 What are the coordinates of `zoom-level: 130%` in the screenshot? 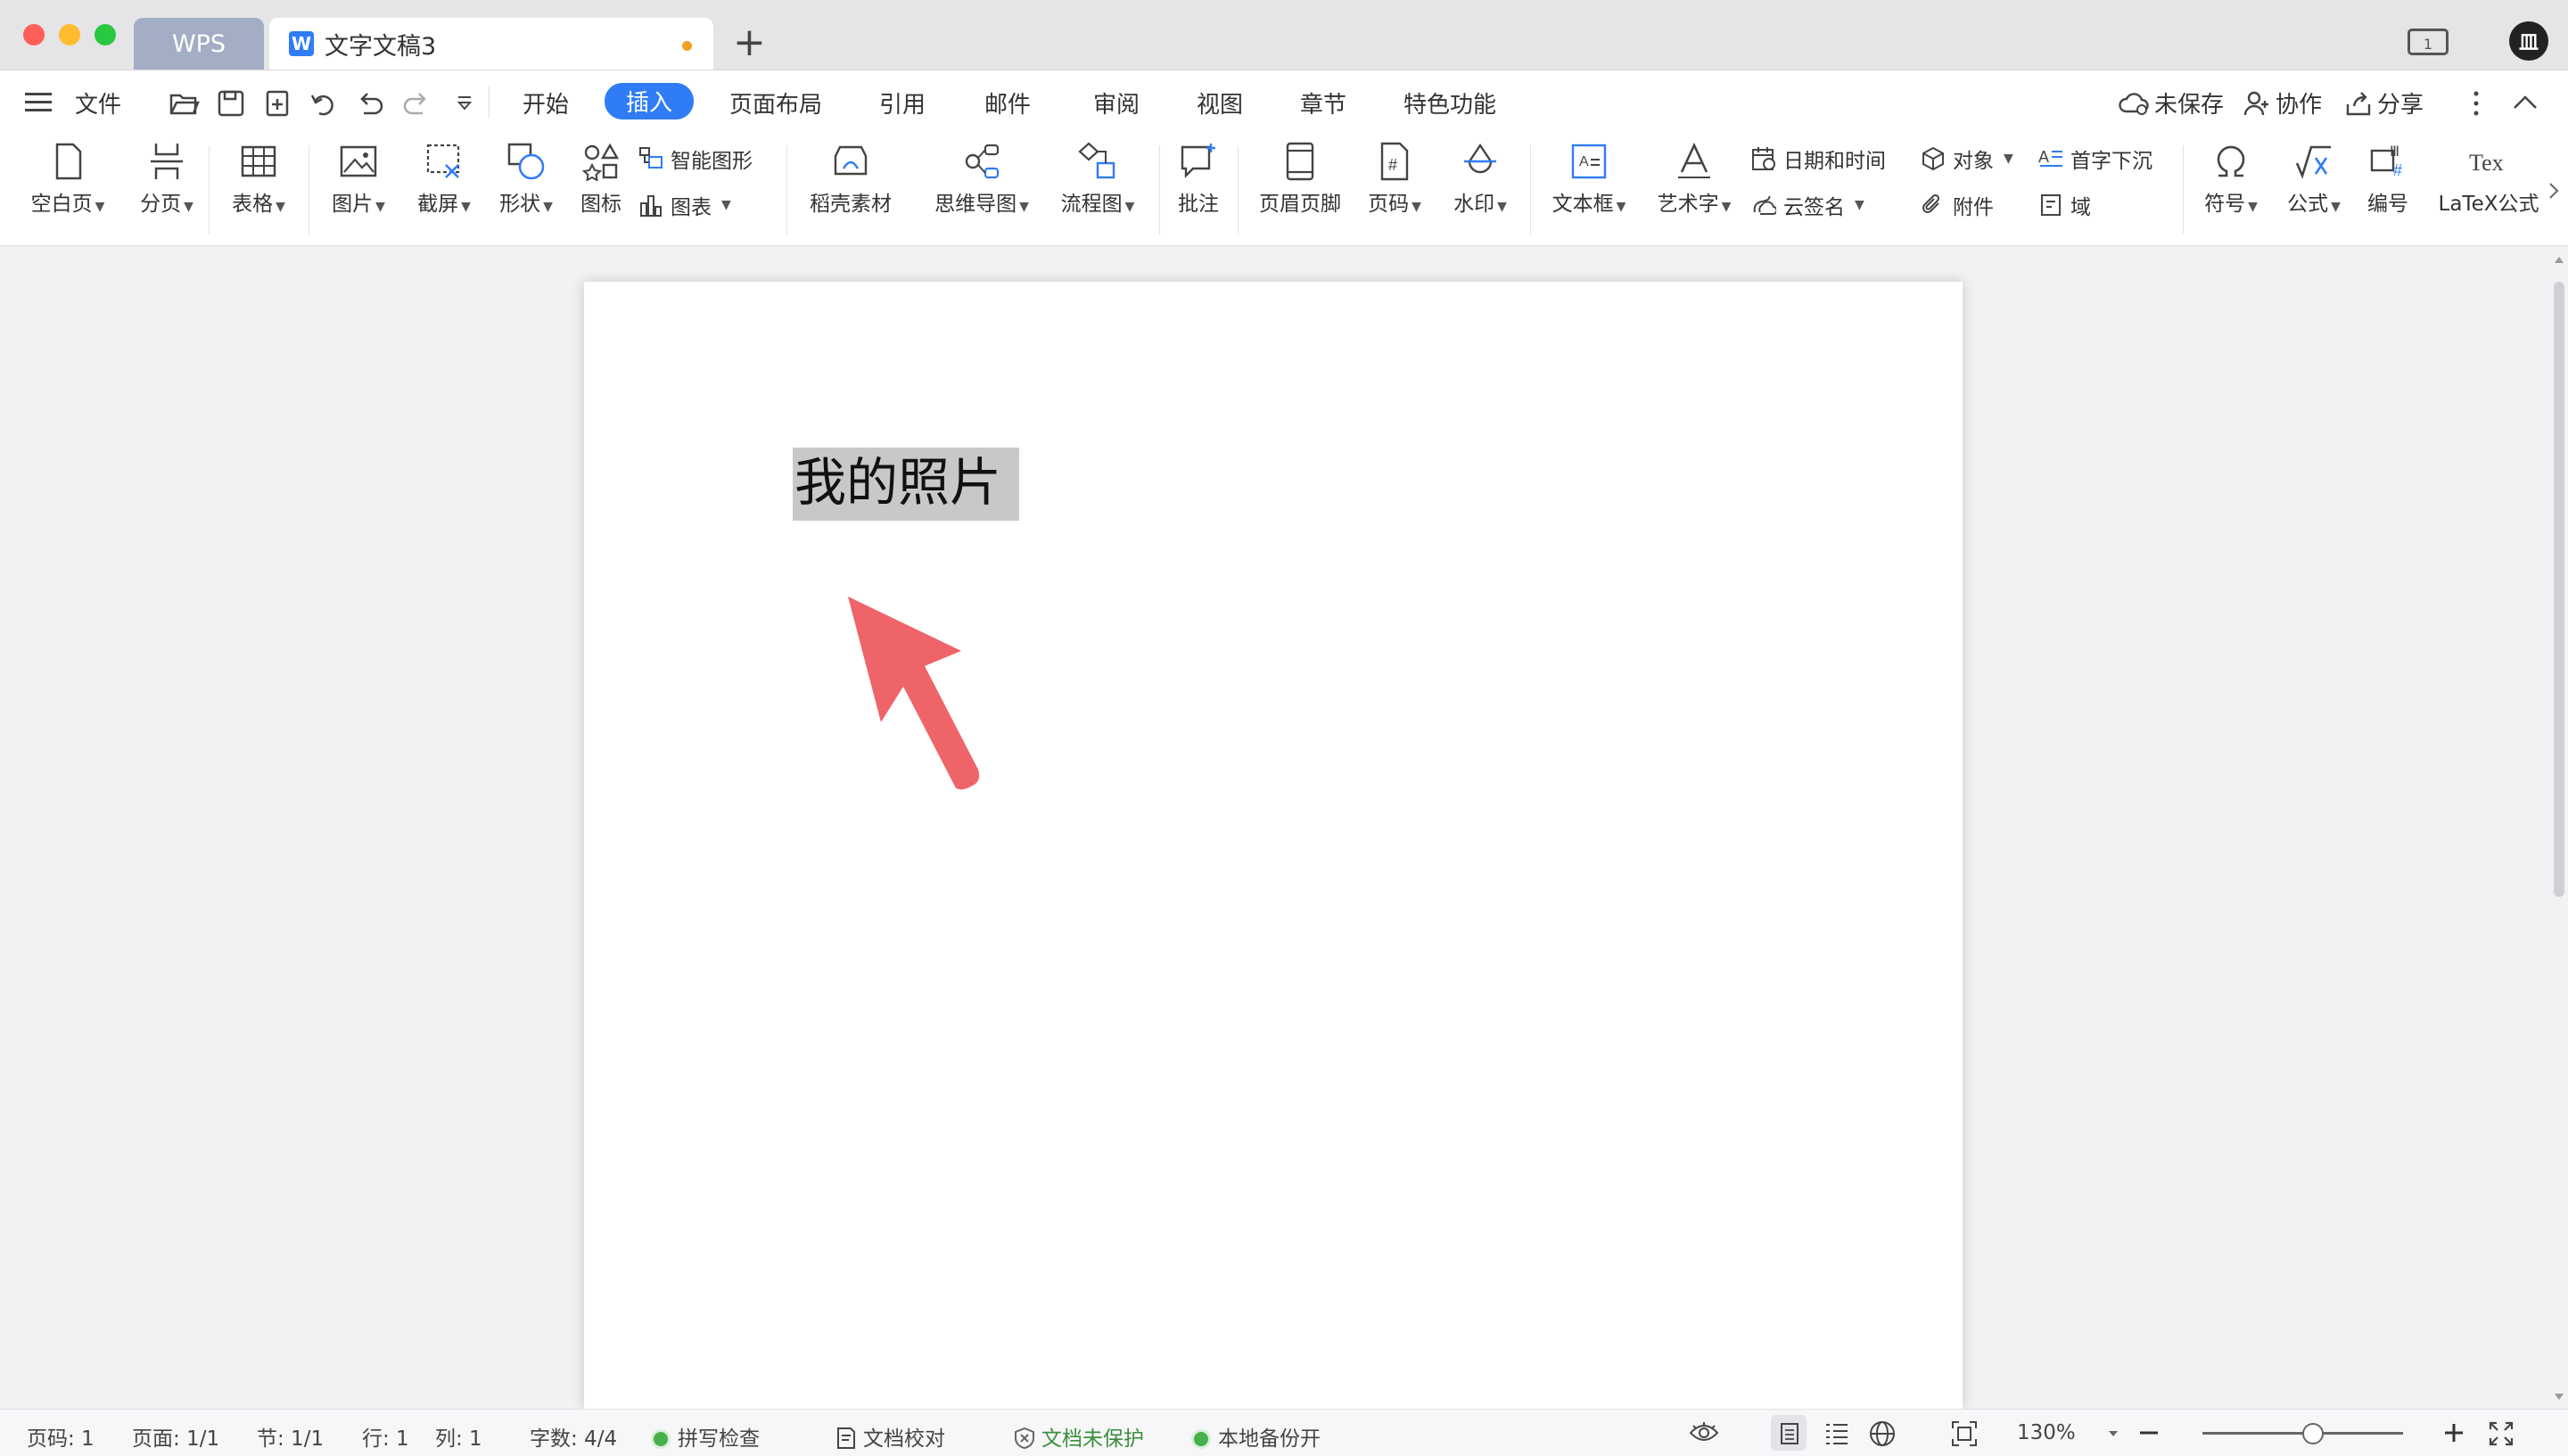 It's located at (2046, 1432).